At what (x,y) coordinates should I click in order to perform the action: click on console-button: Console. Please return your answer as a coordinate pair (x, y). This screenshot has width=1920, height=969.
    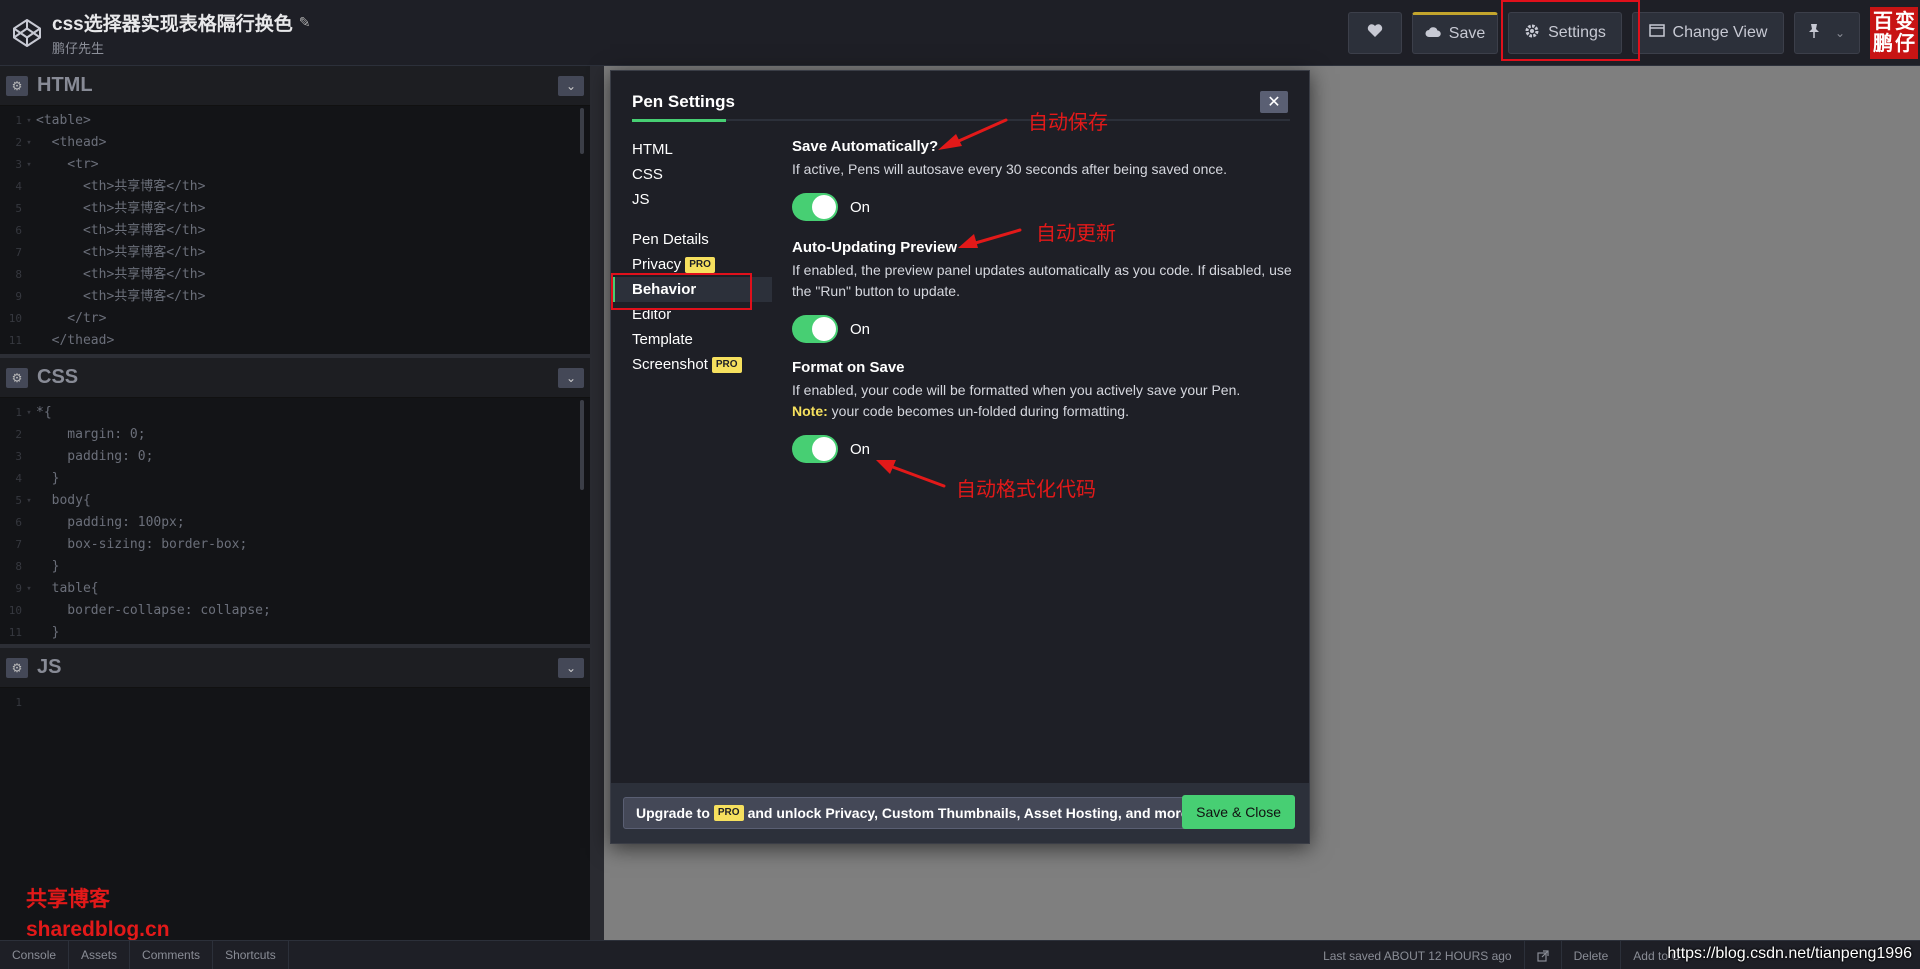
    Looking at the image, I should click on (35, 954).